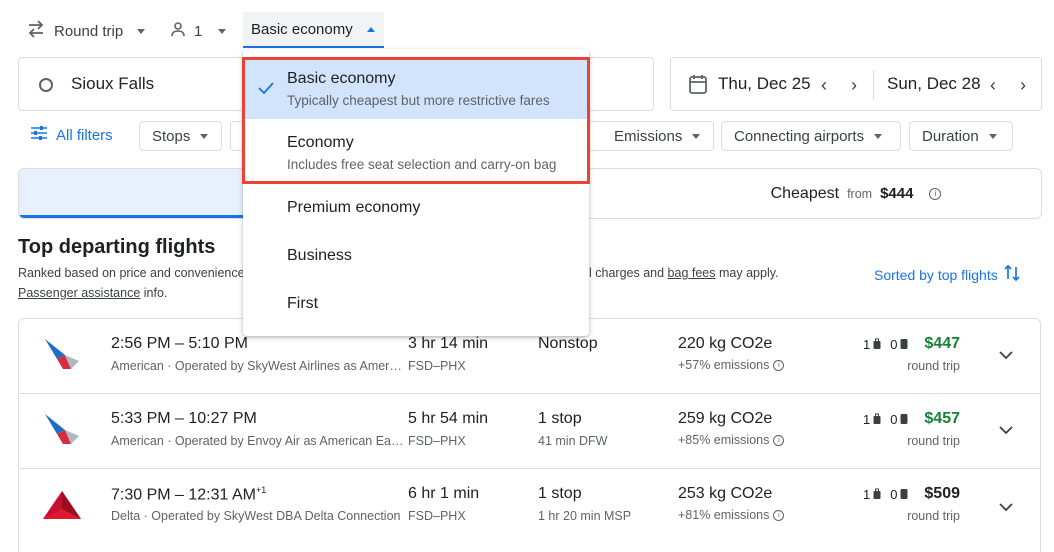 The image size is (1054, 552). Describe the element at coordinates (62, 508) in the screenshot. I see `delta-logo-icon` at that location.